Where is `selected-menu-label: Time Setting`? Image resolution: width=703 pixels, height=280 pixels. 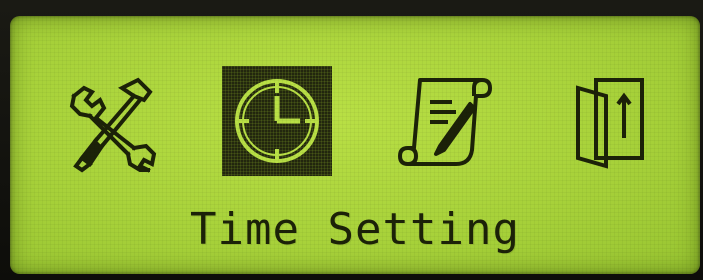 selected-menu-label: Time Setting is located at coordinates (355, 229).